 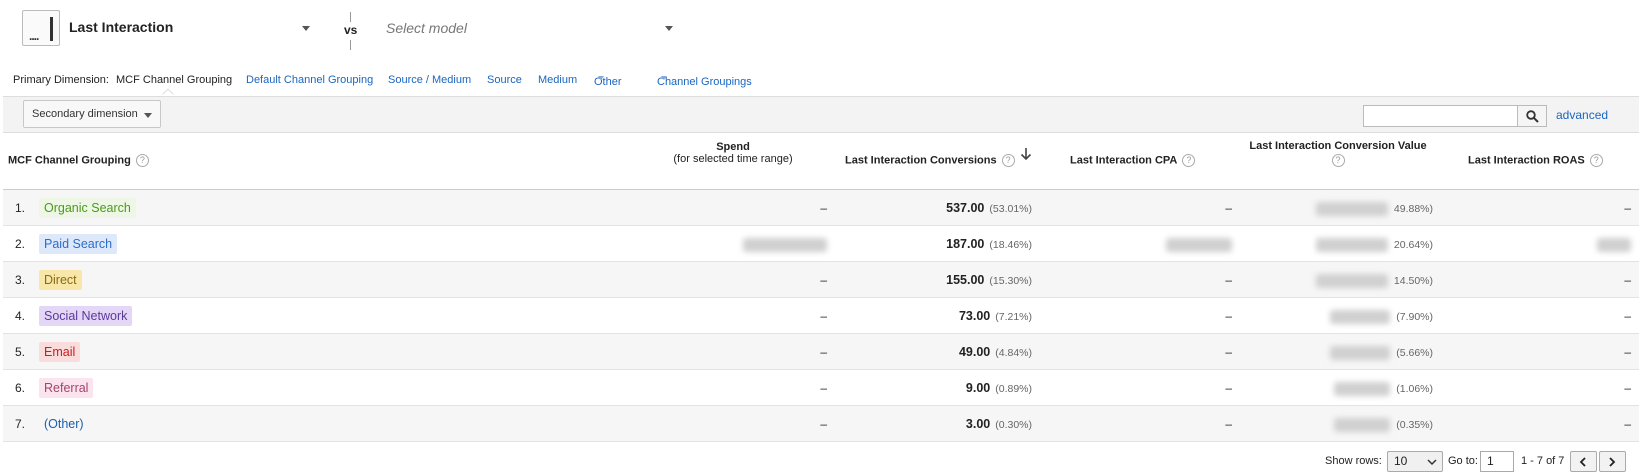 I want to click on conversions-cell: 187.00 (18.46%), so click(x=937, y=244).